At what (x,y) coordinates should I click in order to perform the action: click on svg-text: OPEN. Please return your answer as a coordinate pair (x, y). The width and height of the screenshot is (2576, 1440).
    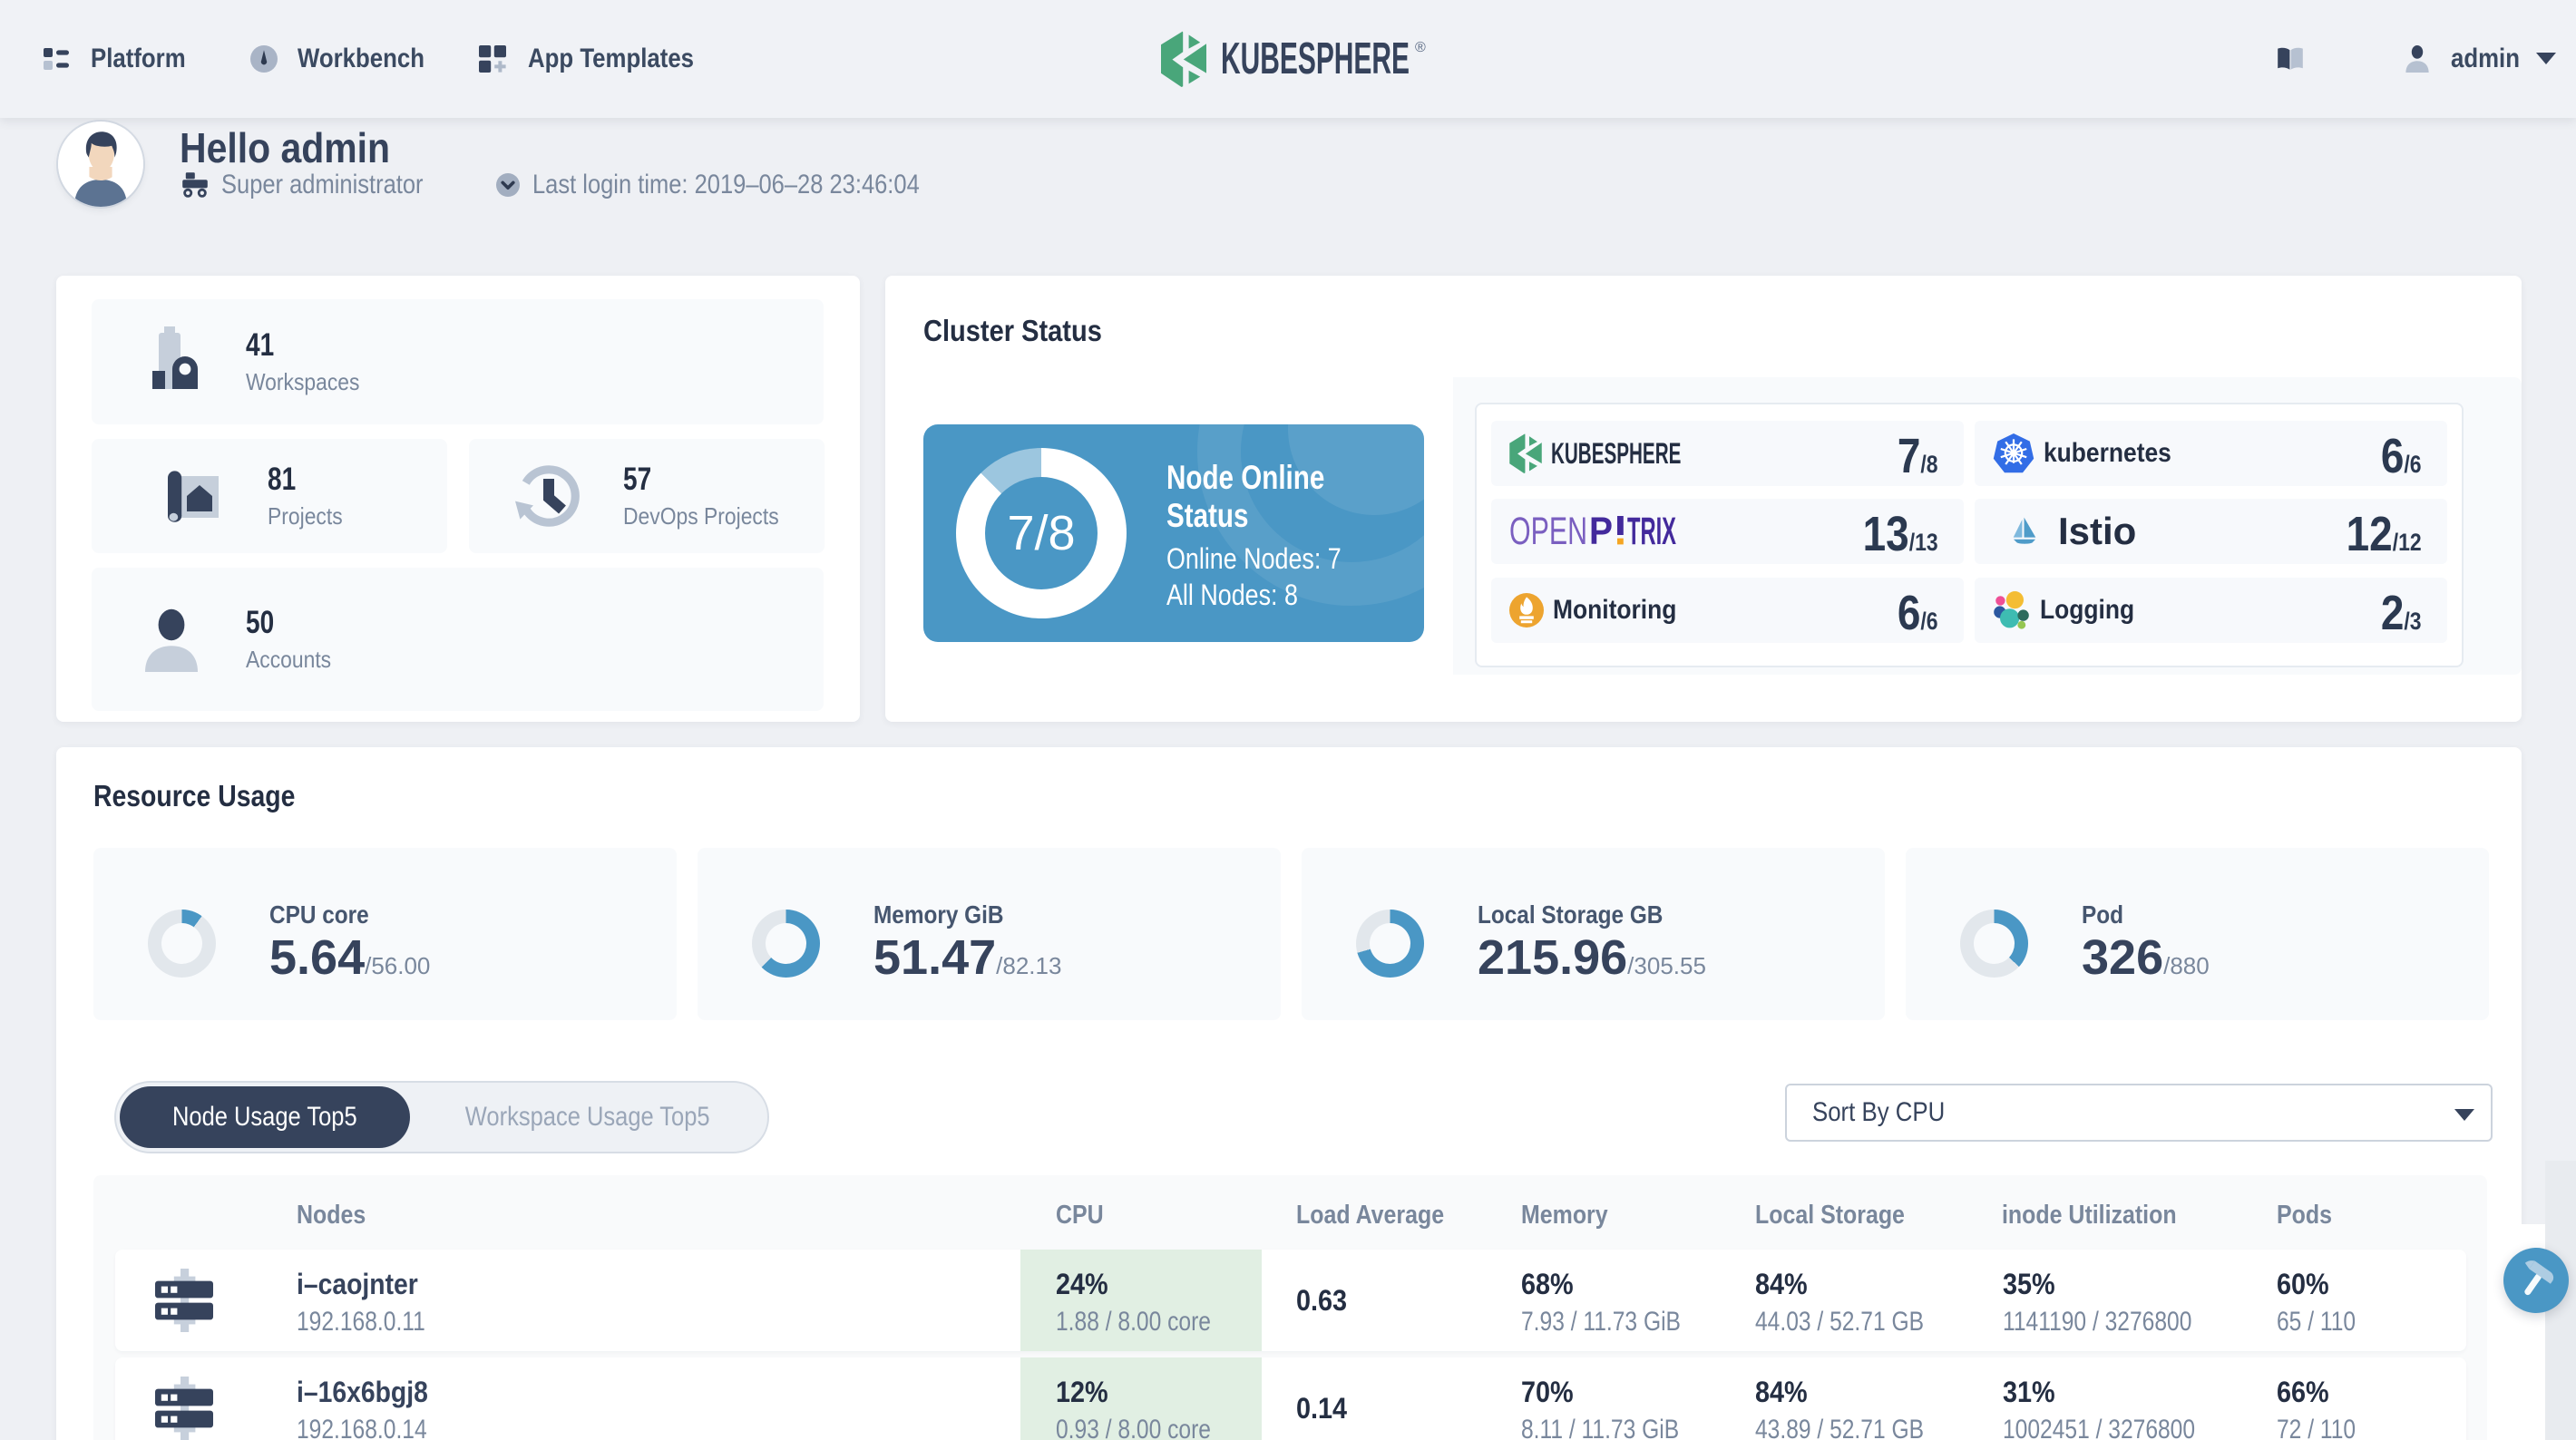
    Looking at the image, I should click on (1548, 532).